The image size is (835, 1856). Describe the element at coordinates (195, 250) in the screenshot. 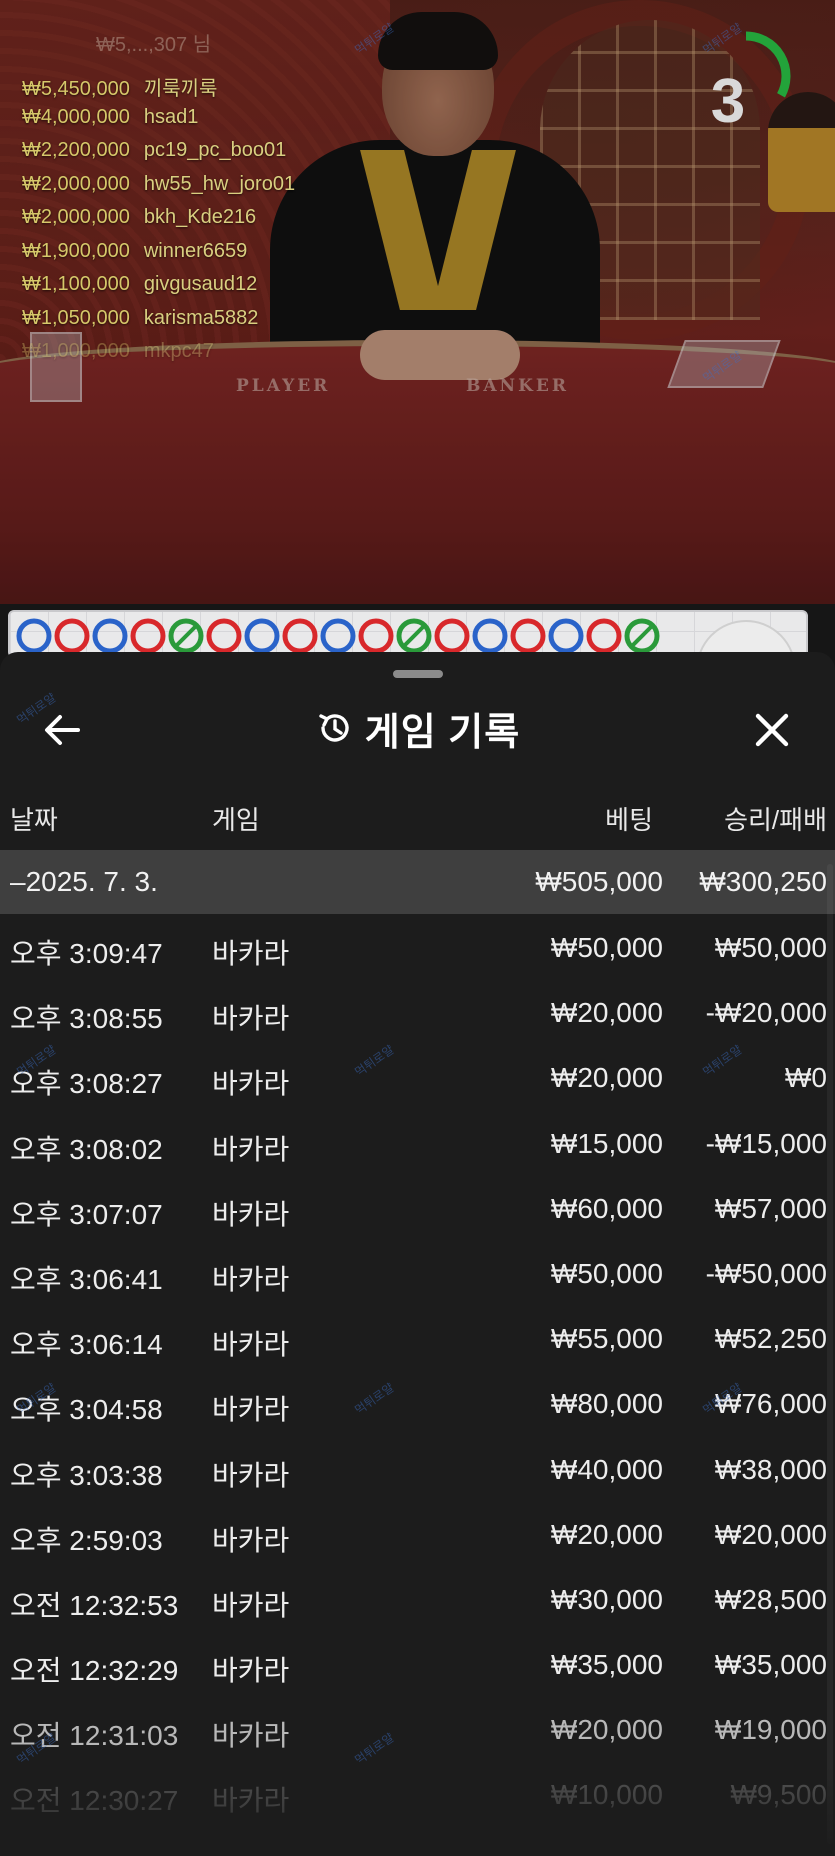

I see `winner-name: winner6659` at that location.